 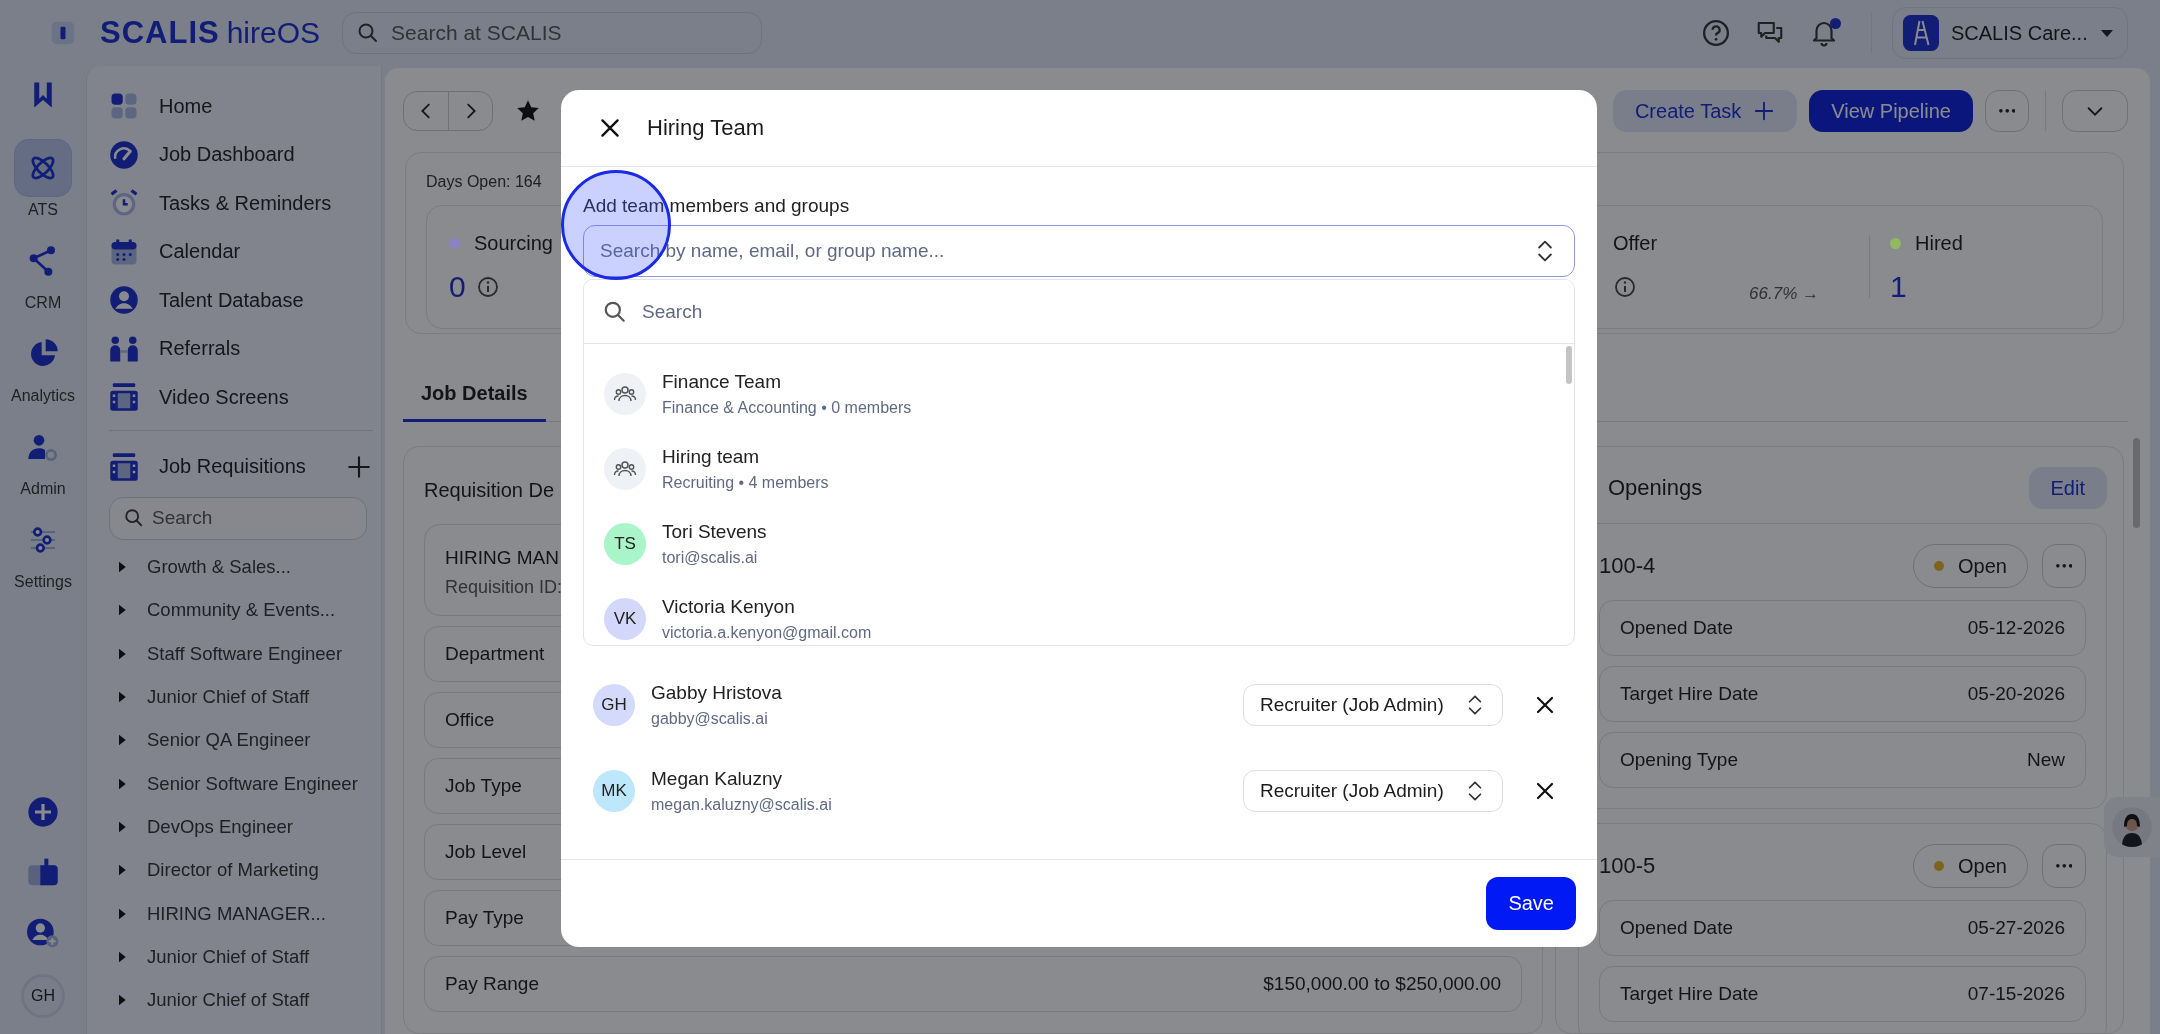 What do you see at coordinates (484, 918) in the screenshot?
I see `field-label: Pay Type` at bounding box center [484, 918].